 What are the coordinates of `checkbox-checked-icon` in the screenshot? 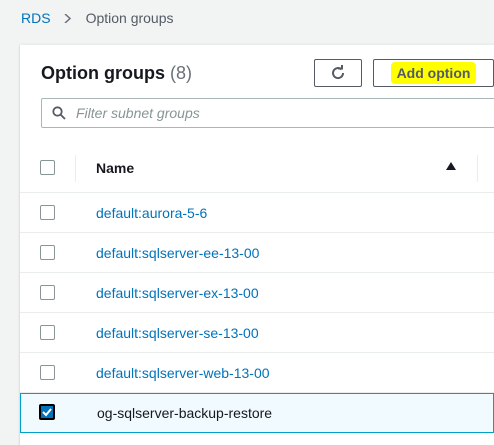 It's located at (47, 412).